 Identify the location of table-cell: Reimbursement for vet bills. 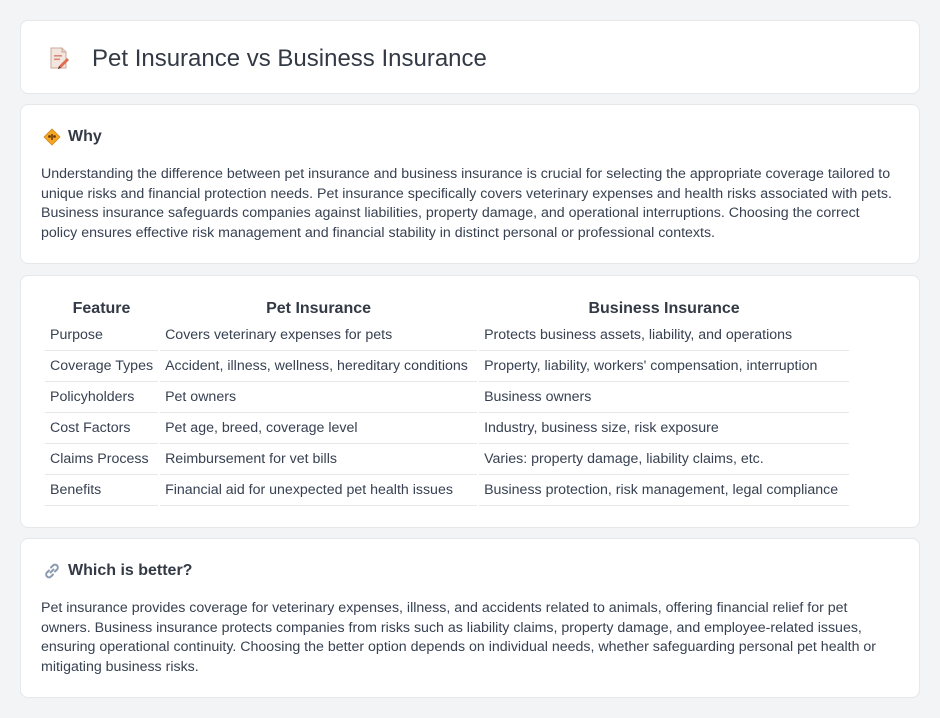
(319, 459).